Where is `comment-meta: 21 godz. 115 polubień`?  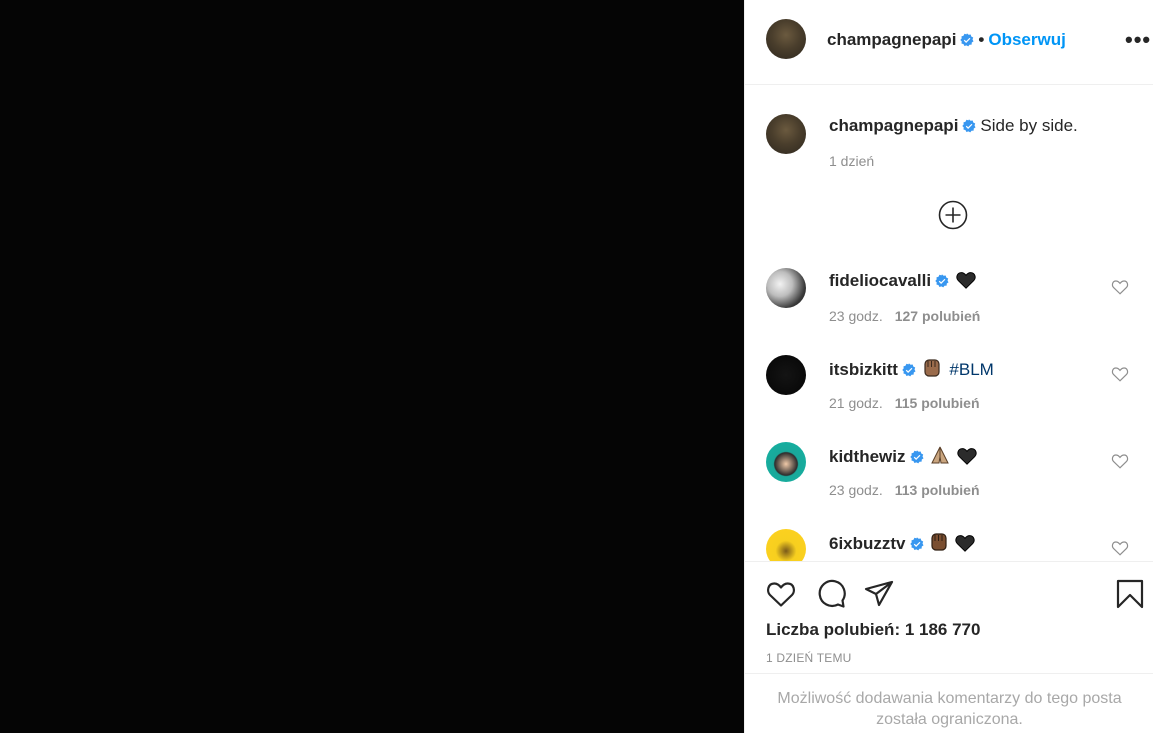 comment-meta: 21 godz. 115 polubień is located at coordinates (904, 403).